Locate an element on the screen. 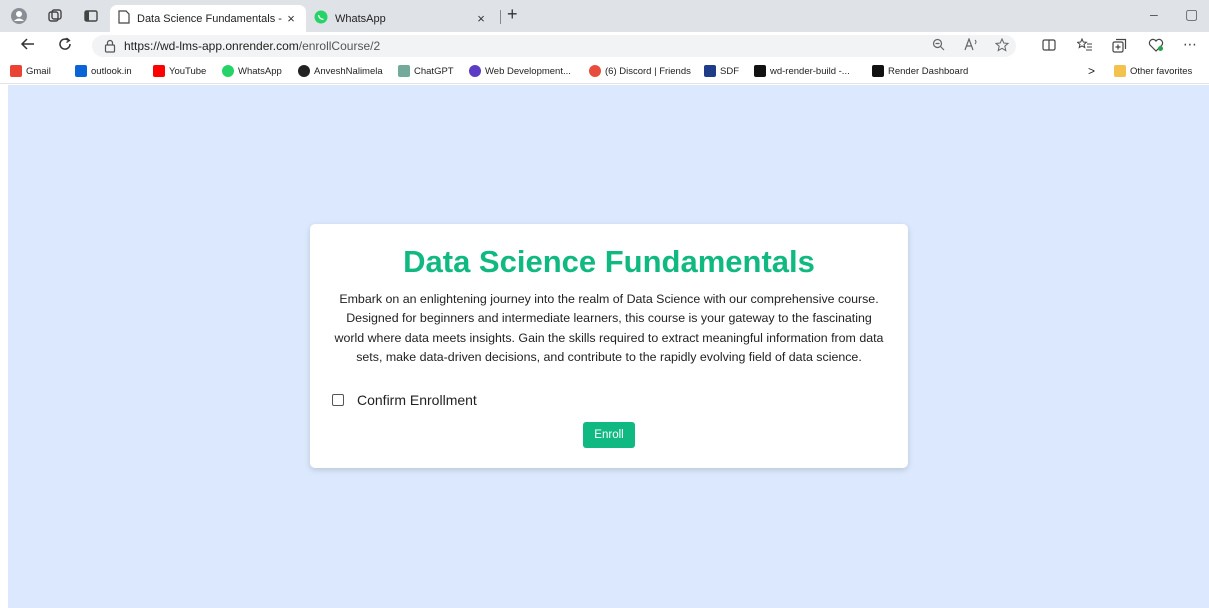 The width and height of the screenshot is (1209, 608). bookmark-label: Gmail is located at coordinates (38, 71).